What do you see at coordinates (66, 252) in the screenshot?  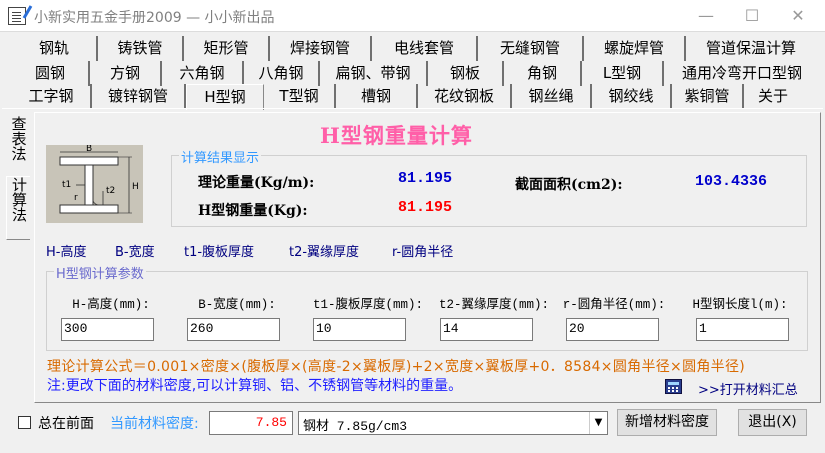 I see `legend-h: H-高度` at bounding box center [66, 252].